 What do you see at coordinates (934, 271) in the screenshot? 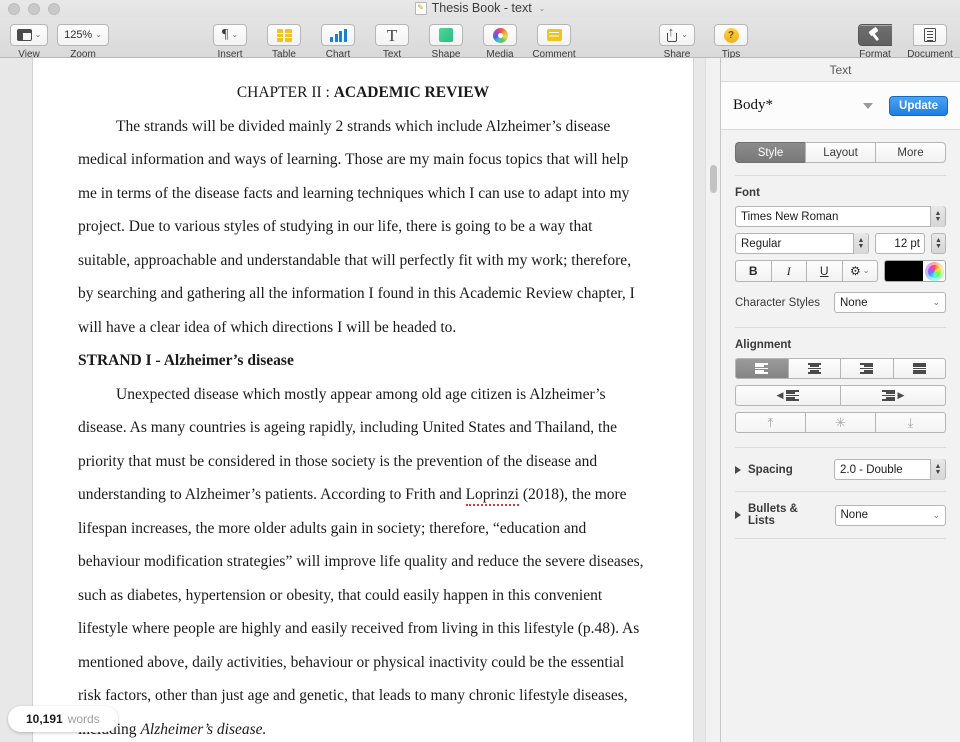
I see `color-wheel-icon` at bounding box center [934, 271].